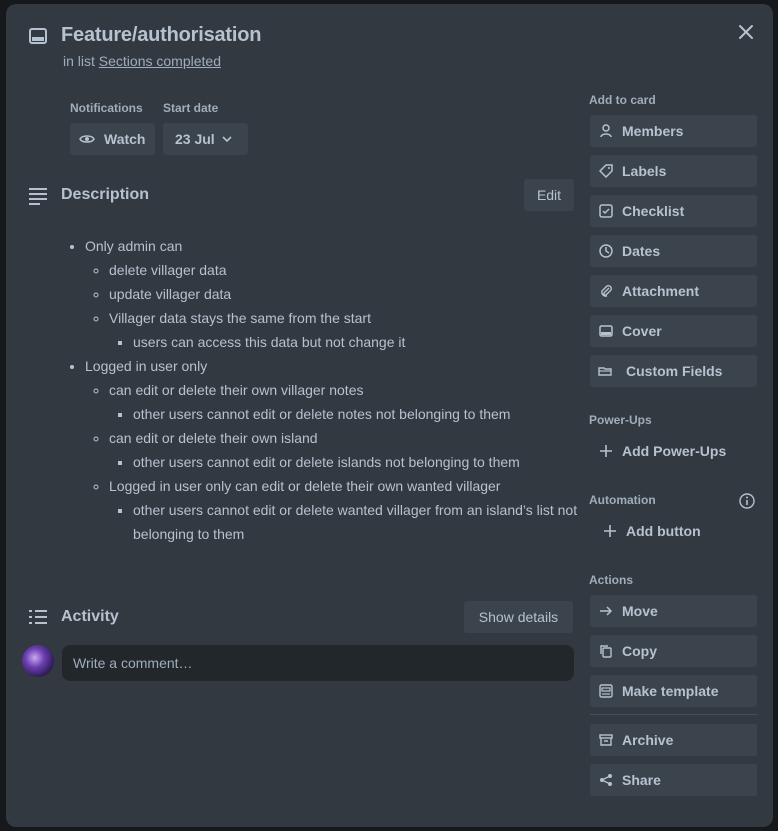 This screenshot has height=831, width=778. Describe the element at coordinates (641, 780) in the screenshot. I see `share-label: Share` at that location.